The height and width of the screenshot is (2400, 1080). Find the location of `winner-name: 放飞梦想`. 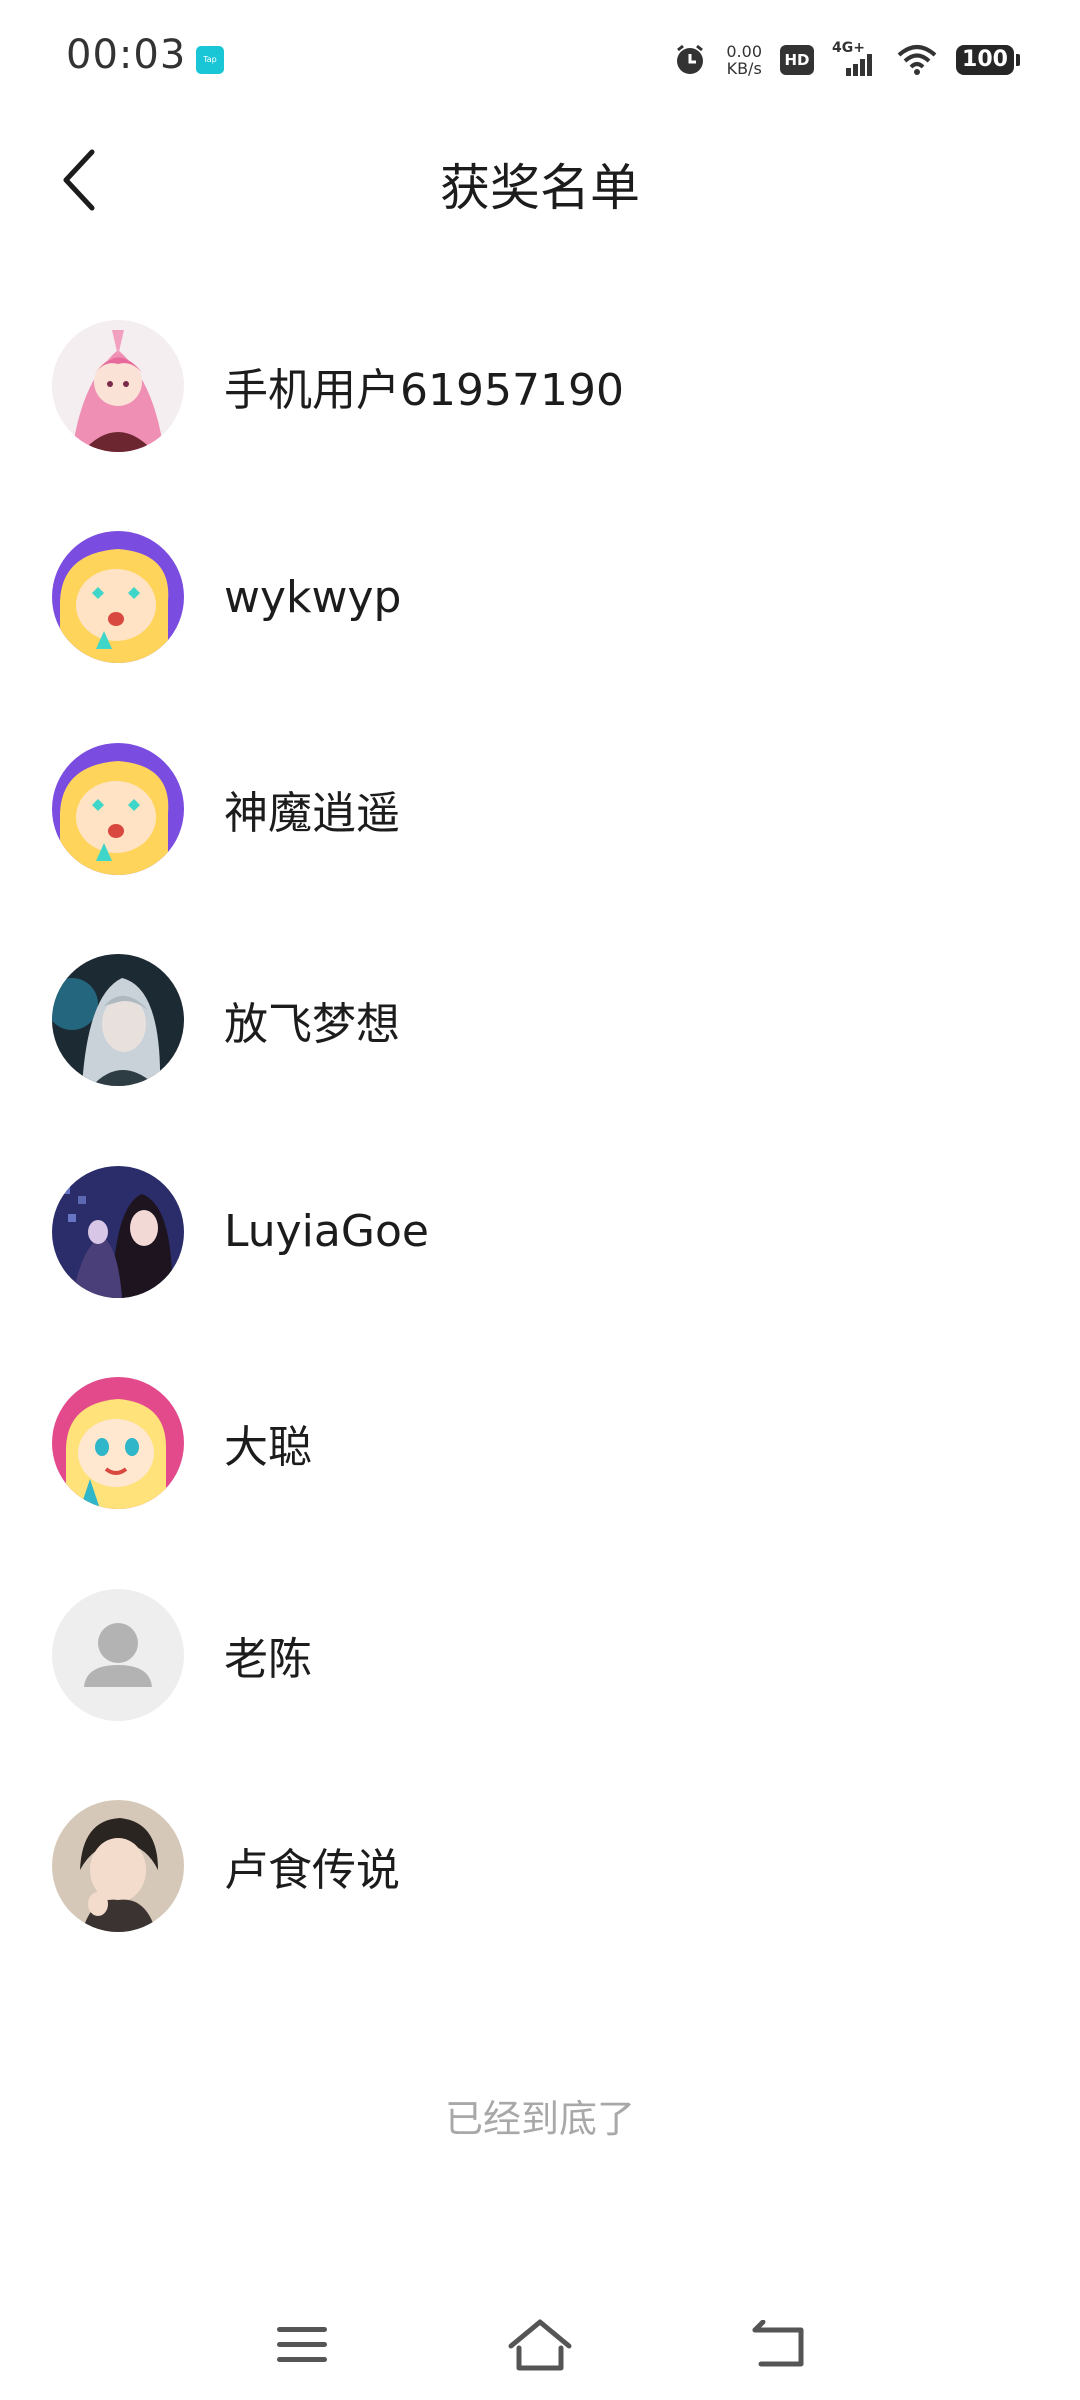

winner-name: 放飞梦想 is located at coordinates (312, 1025).